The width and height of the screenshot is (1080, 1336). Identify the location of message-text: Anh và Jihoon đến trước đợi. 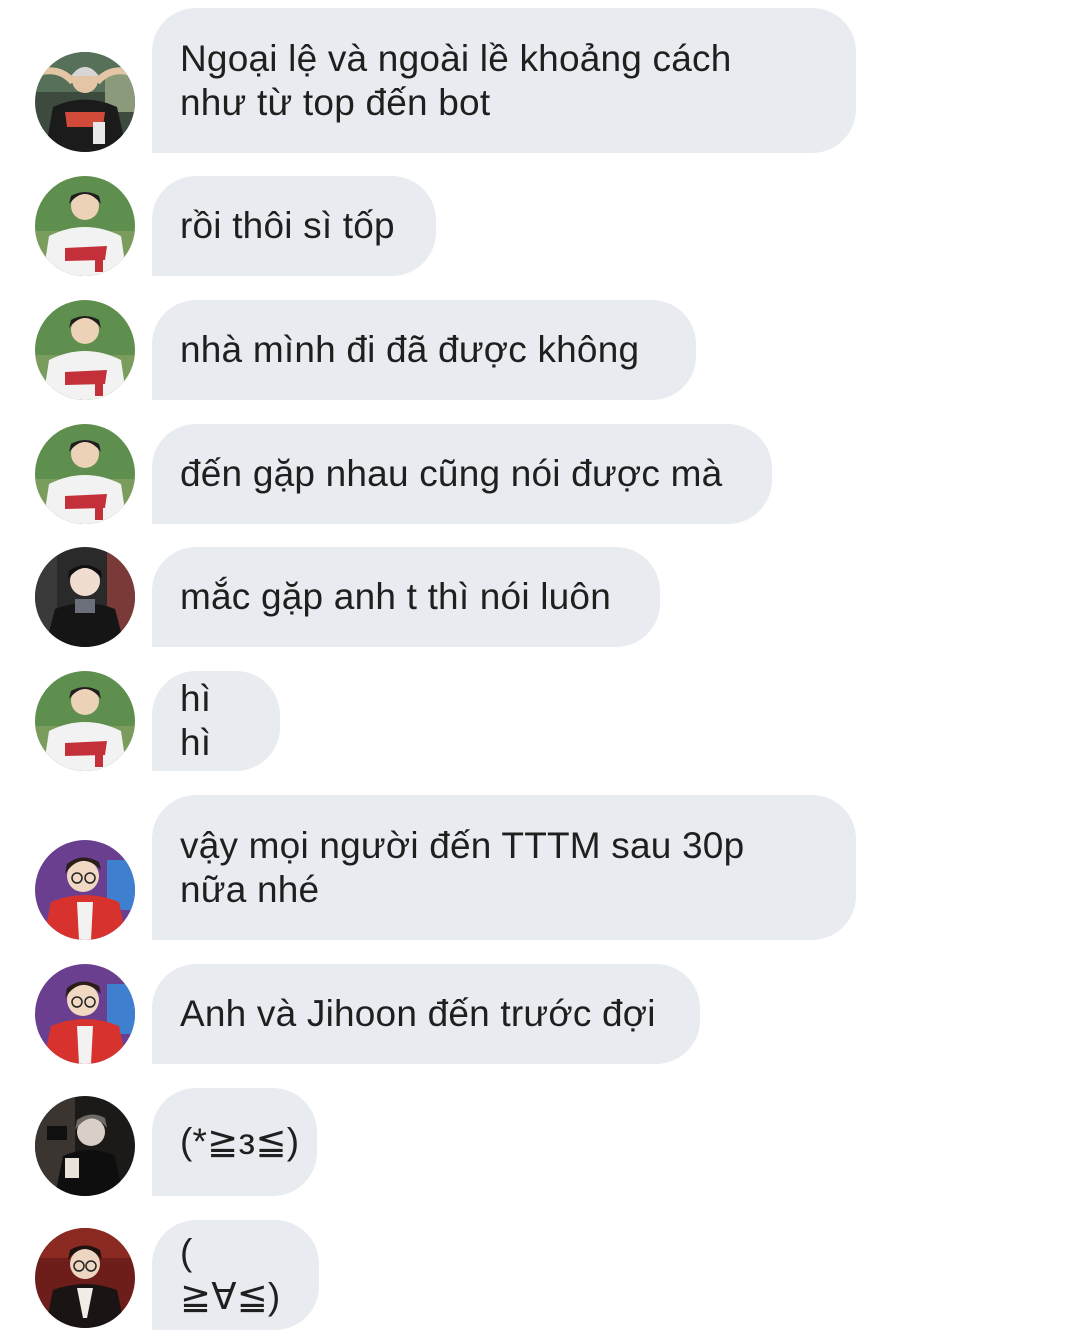
(418, 1013).